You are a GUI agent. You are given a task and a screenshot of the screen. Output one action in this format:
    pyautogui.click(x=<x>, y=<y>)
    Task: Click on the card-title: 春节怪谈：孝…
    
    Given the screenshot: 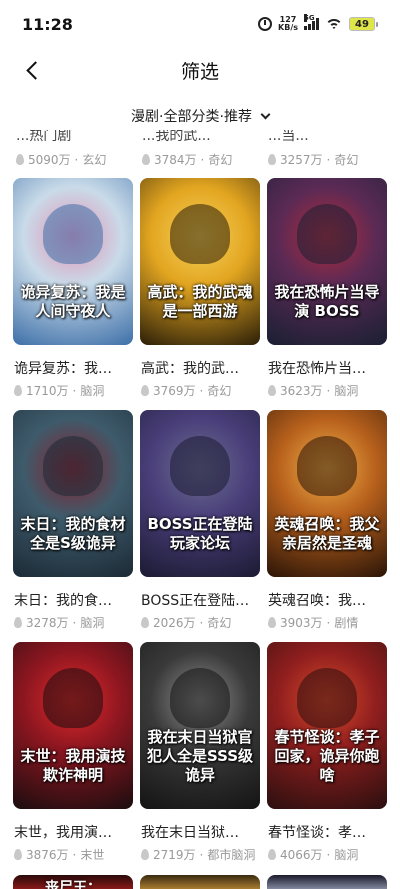 What is the action you would take?
    pyautogui.click(x=317, y=833)
    